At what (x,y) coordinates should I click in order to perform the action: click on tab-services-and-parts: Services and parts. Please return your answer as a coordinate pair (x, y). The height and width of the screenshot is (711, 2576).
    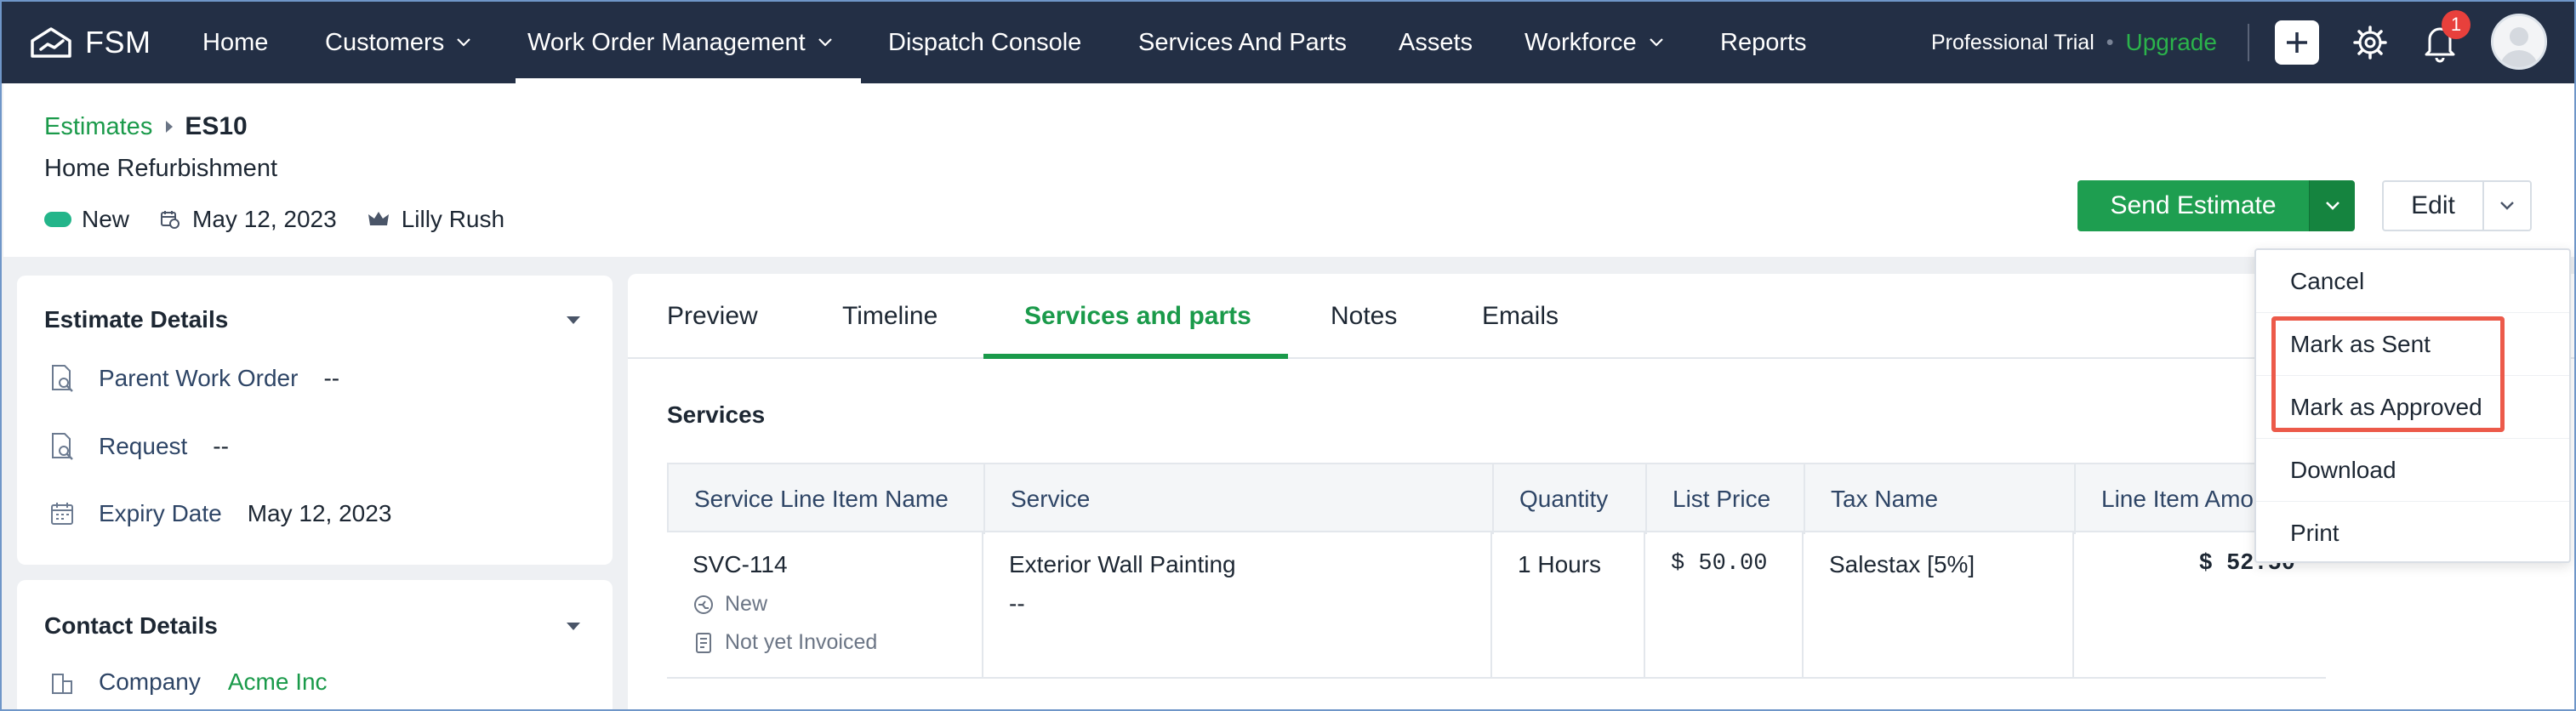
    Looking at the image, I should click on (1138, 316).